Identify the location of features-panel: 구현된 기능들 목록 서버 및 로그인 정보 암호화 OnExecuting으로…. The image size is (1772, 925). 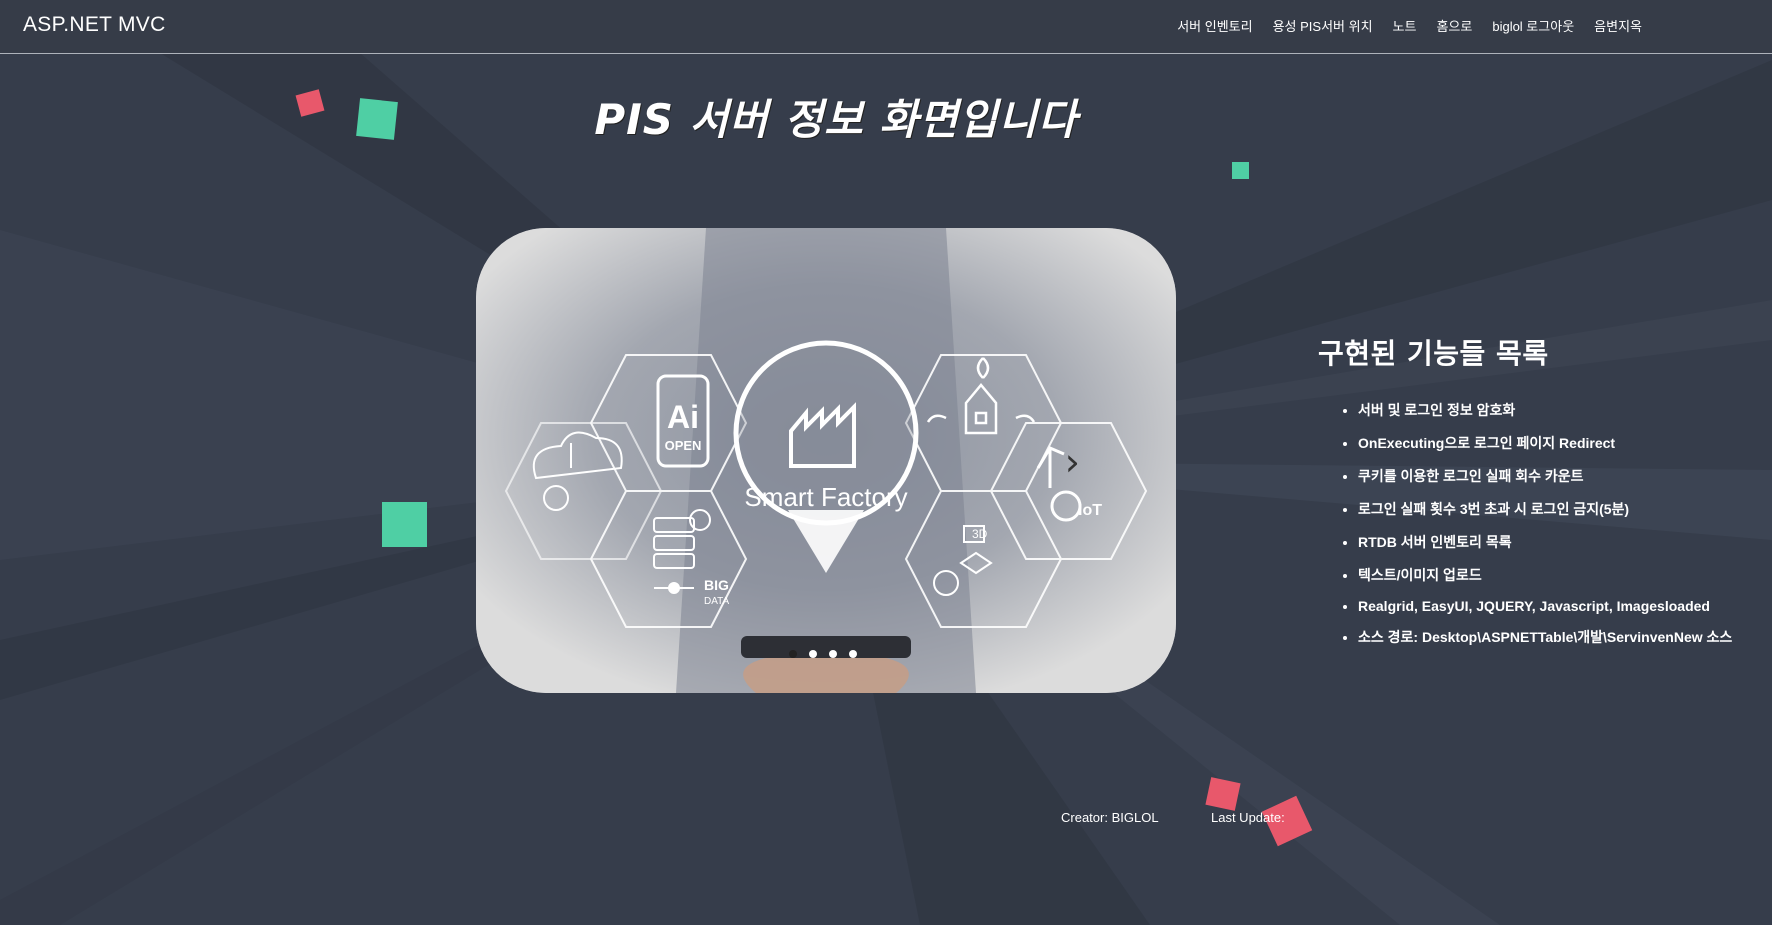
(1525, 496).